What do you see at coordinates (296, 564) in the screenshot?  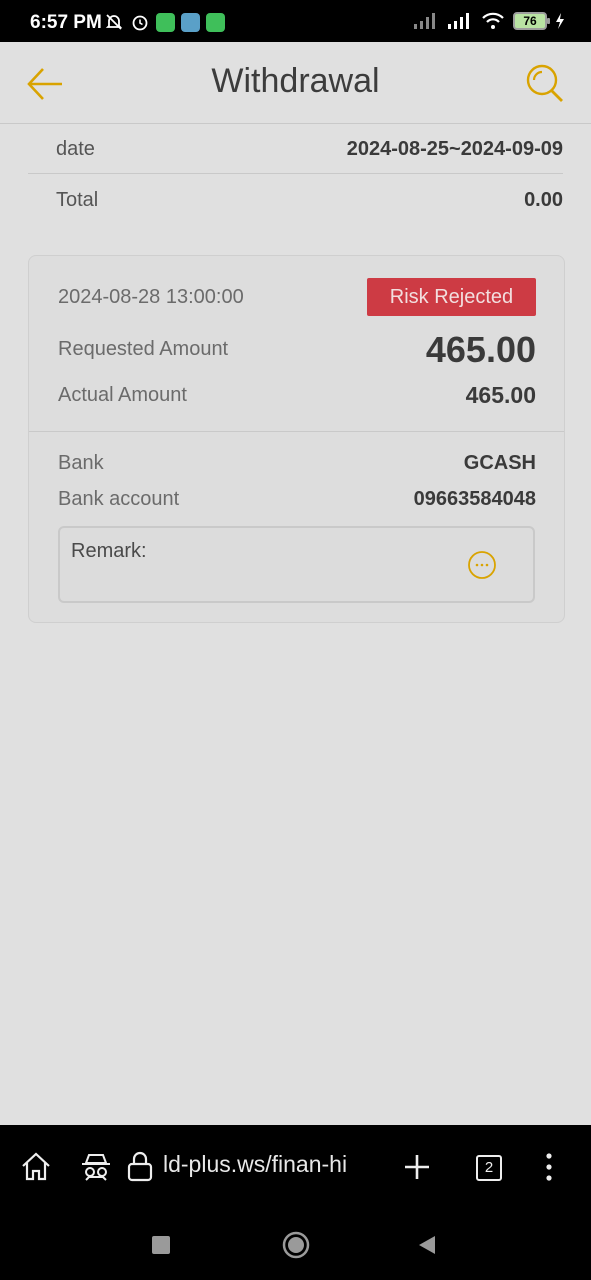 I see `remark-box: Remark:` at bounding box center [296, 564].